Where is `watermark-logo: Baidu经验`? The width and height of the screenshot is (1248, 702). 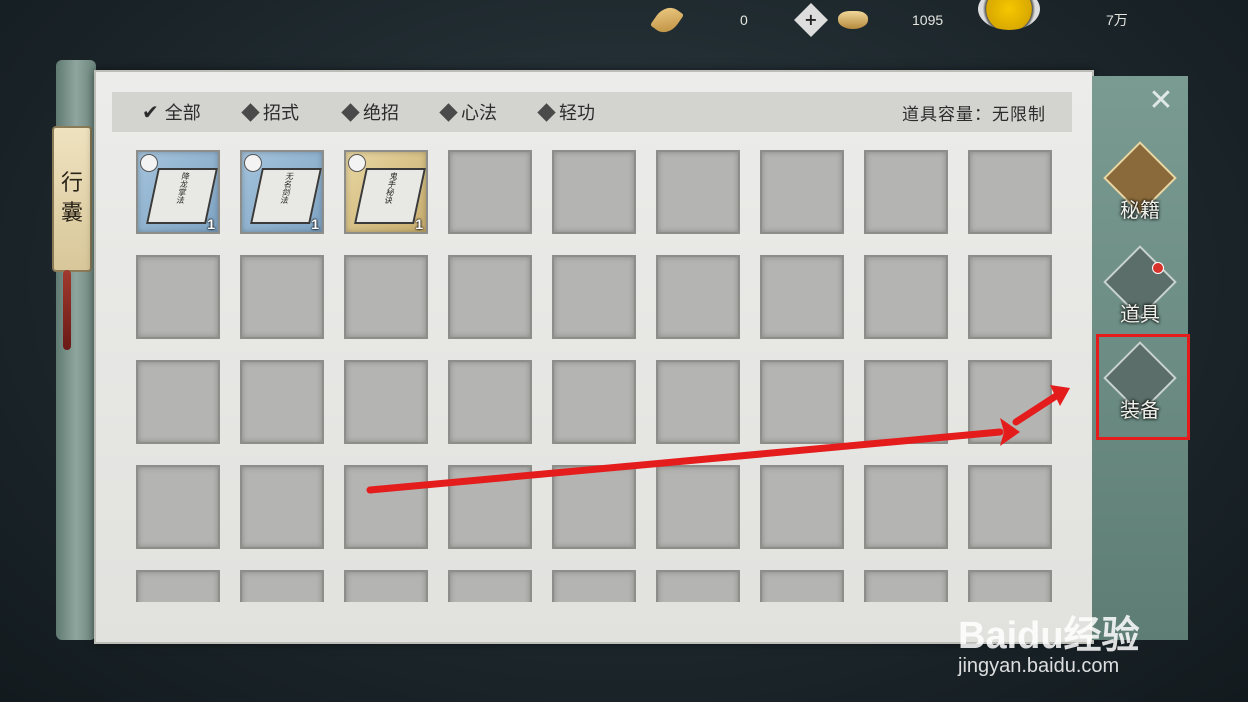
watermark-logo: Baidu经验 is located at coordinates (1049, 636).